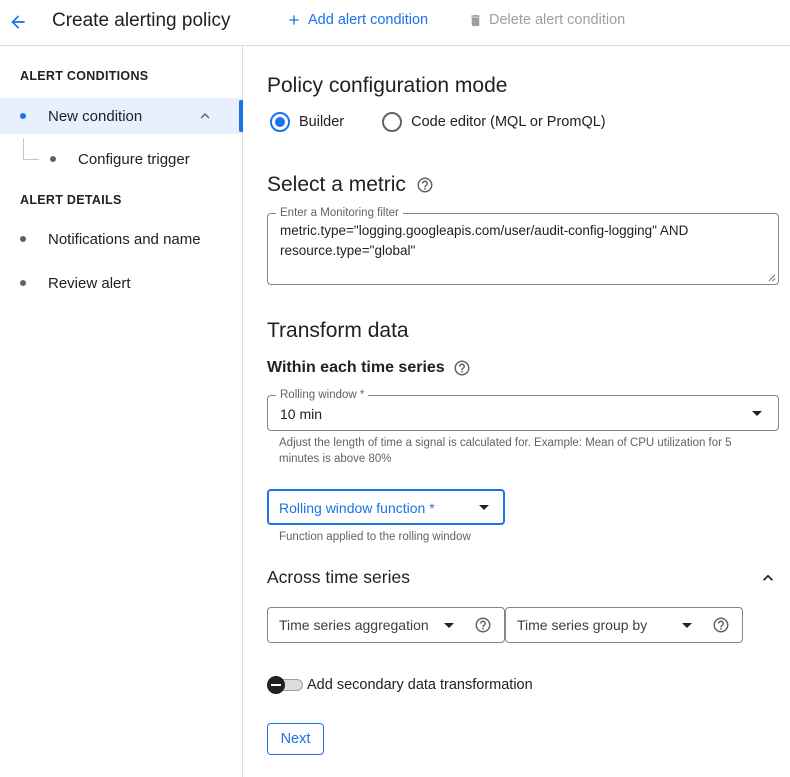 Image resolution: width=790 pixels, height=777 pixels. What do you see at coordinates (336, 184) in the screenshot?
I see `select-metric-label: Select a metric` at bounding box center [336, 184].